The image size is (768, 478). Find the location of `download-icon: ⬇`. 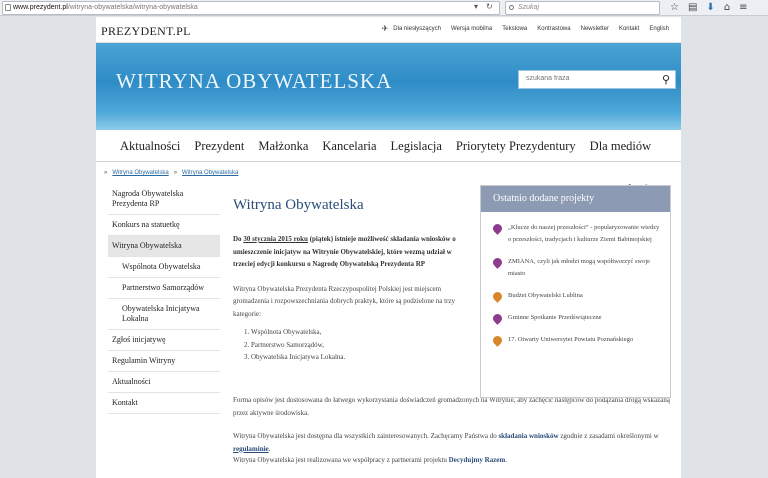

download-icon: ⬇ is located at coordinates (710, 8).